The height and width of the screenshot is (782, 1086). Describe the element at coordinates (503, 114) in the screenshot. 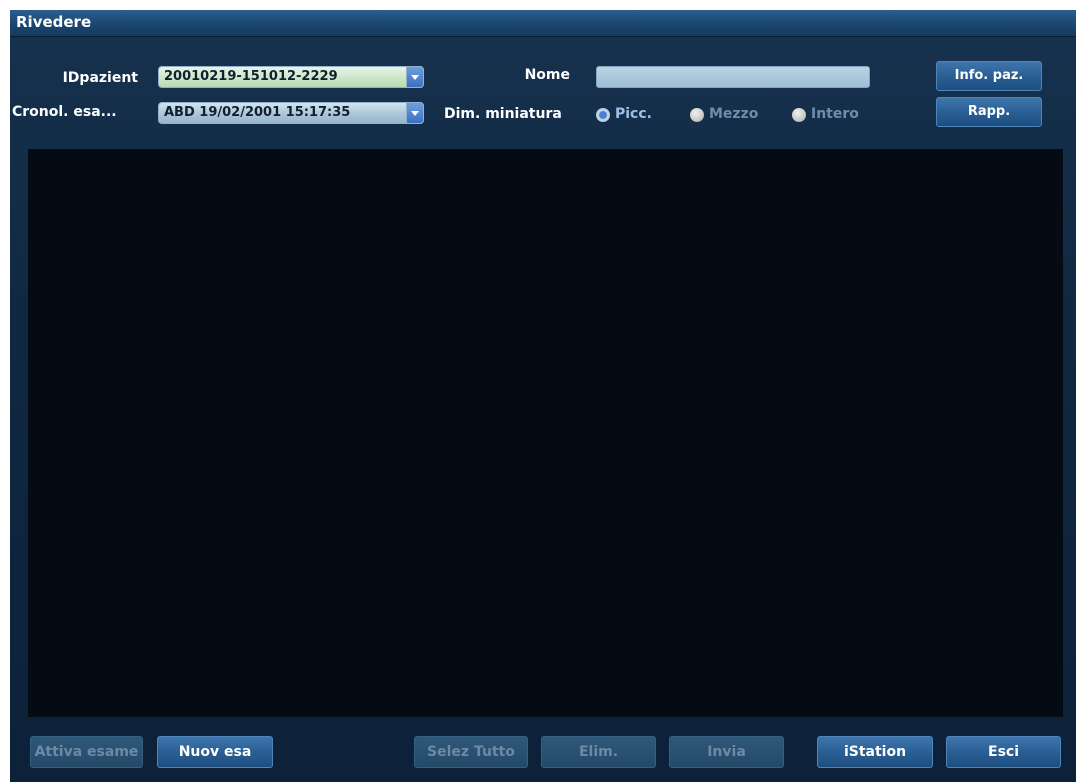

I see `thumbnail-size-label: Dim. miniatura` at that location.